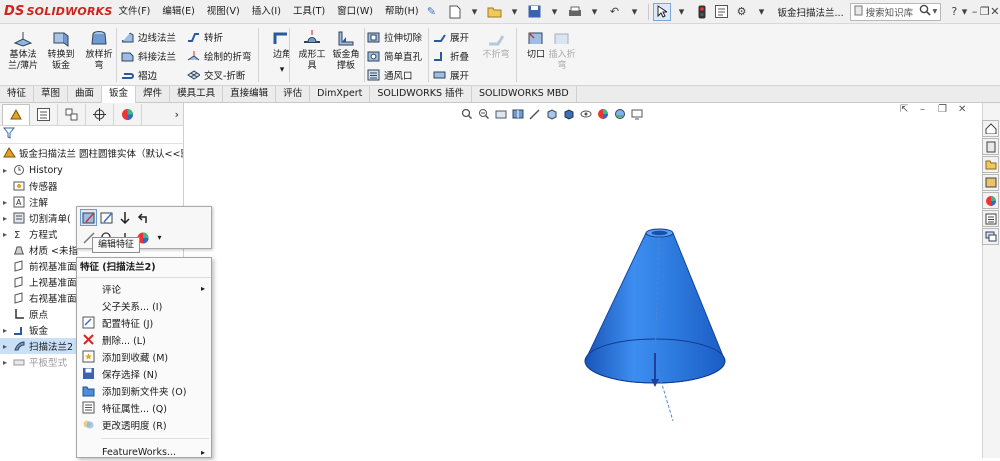  Describe the element at coordinates (995, 11) in the screenshot. I see `close-icon: ✕` at that location.